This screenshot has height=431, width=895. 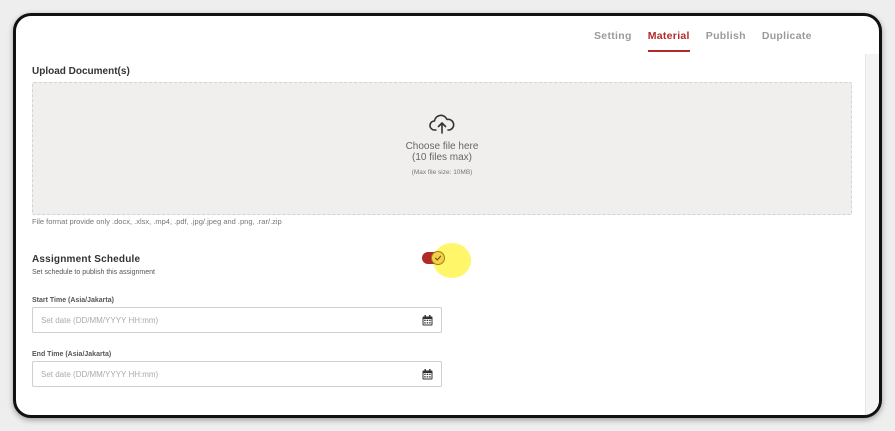 I want to click on start-time-input, so click(x=218, y=320).